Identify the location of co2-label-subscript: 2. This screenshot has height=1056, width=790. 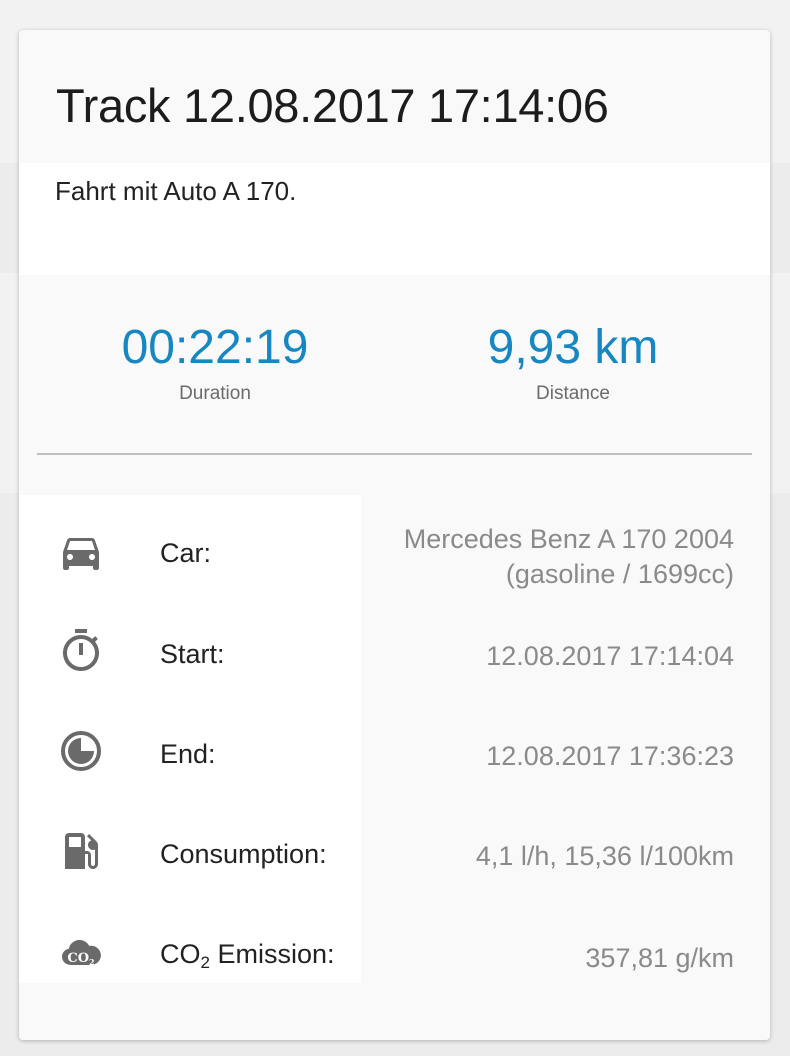
(205, 962).